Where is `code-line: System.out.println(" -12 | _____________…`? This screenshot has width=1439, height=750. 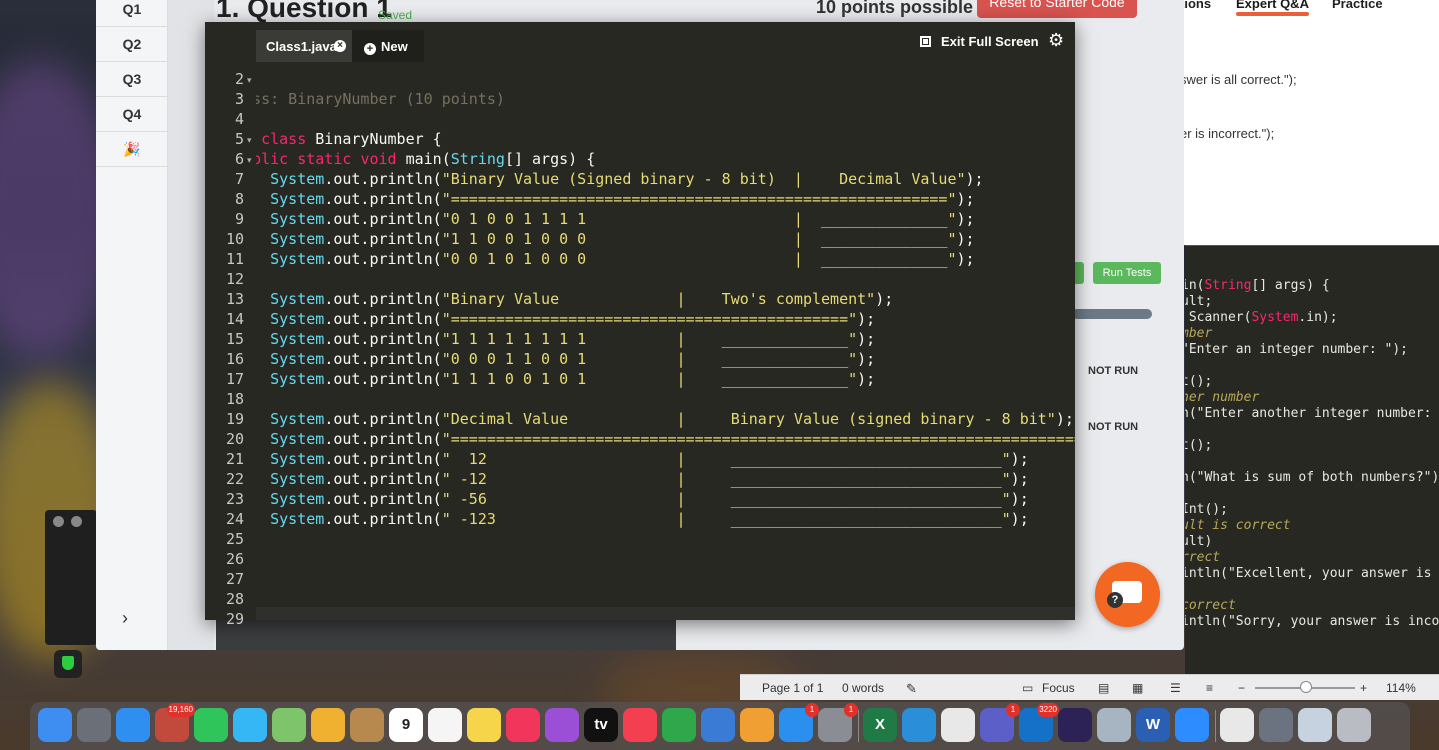 code-line: System.out.println(" -12 | _____________… is located at coordinates (642, 479).